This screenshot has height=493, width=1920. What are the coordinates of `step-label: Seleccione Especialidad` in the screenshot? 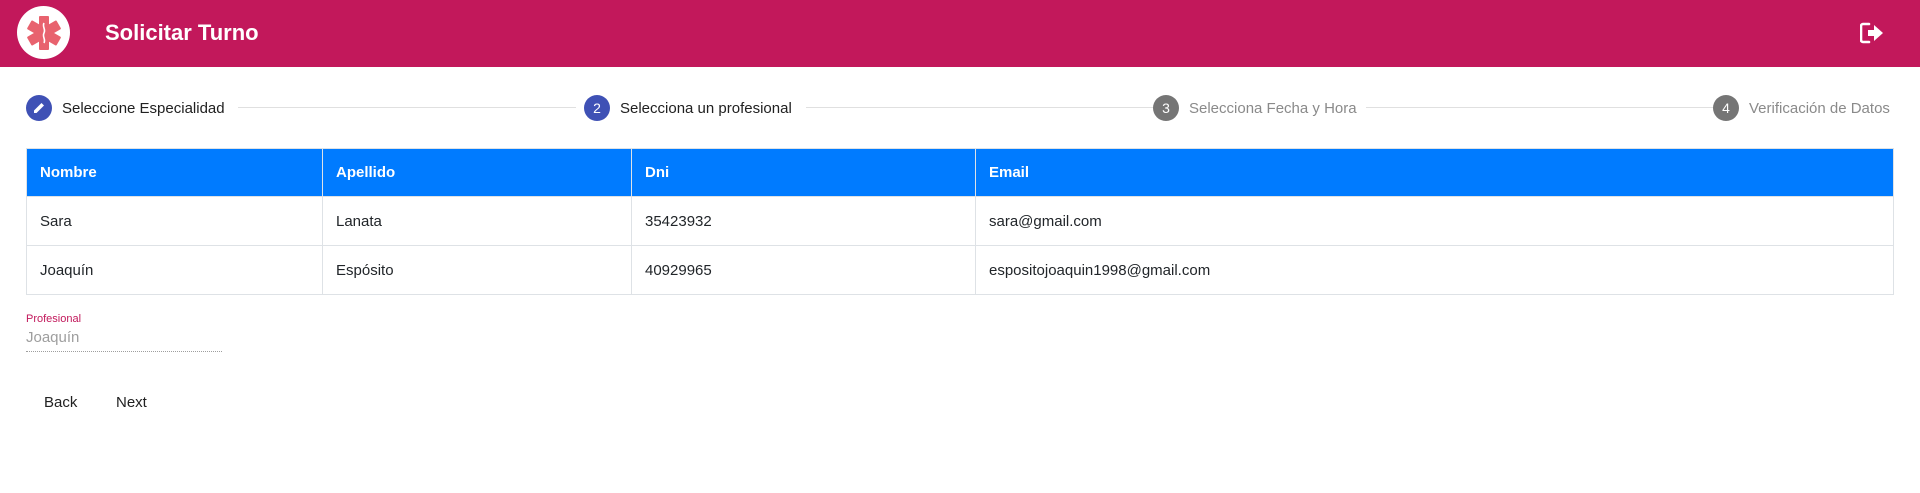 It's located at (143, 108).